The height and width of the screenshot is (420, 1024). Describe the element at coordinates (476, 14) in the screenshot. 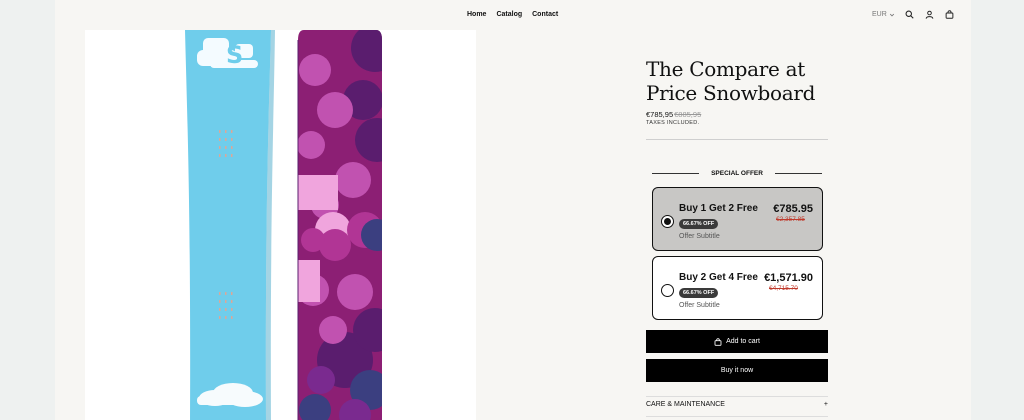

I see `nav-home: Home` at that location.